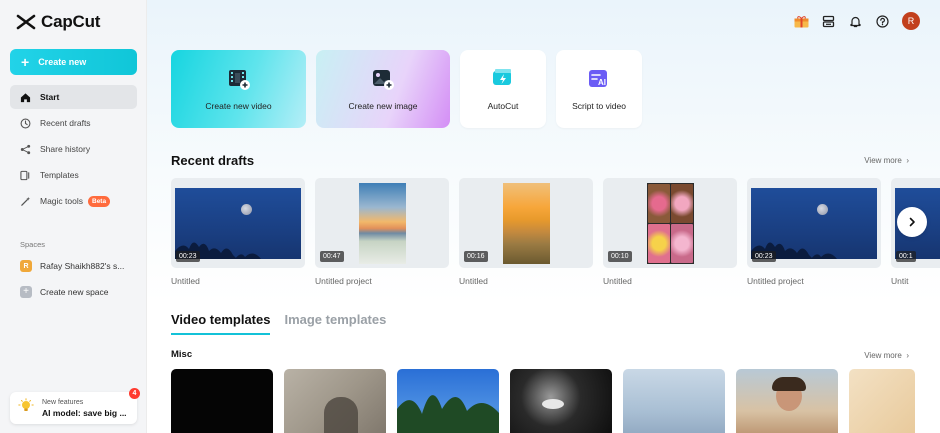 This screenshot has height=433, width=940. I want to click on script-ai-icon: AI, so click(599, 79).